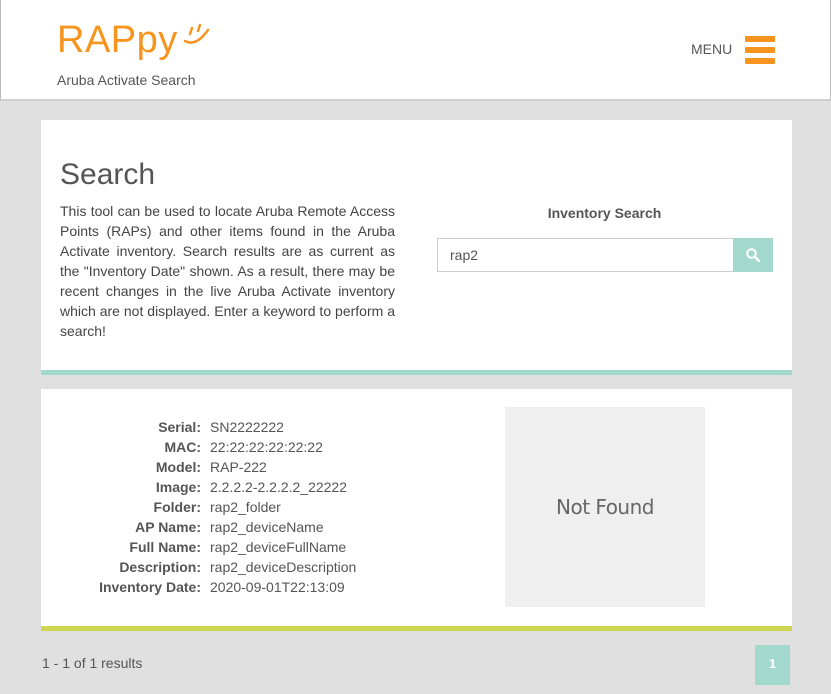 Image resolution: width=831 pixels, height=694 pixels. I want to click on result-field-row: Description: rap2_deviceDescription, so click(251, 567).